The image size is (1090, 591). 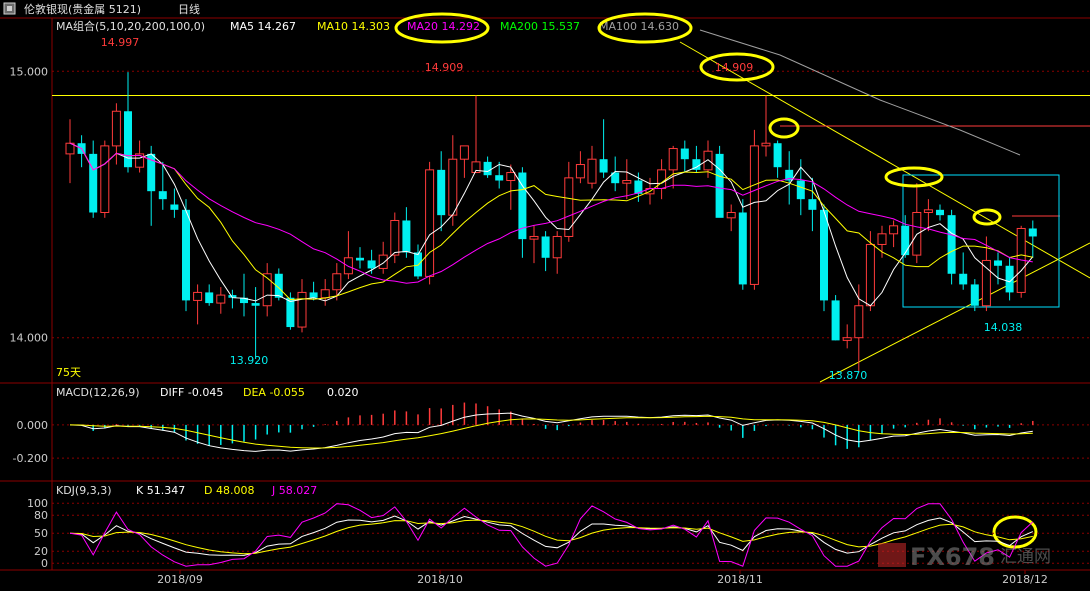 What do you see at coordinates (29, 71) in the screenshot?
I see `price-tick-label: 15.000` at bounding box center [29, 71].